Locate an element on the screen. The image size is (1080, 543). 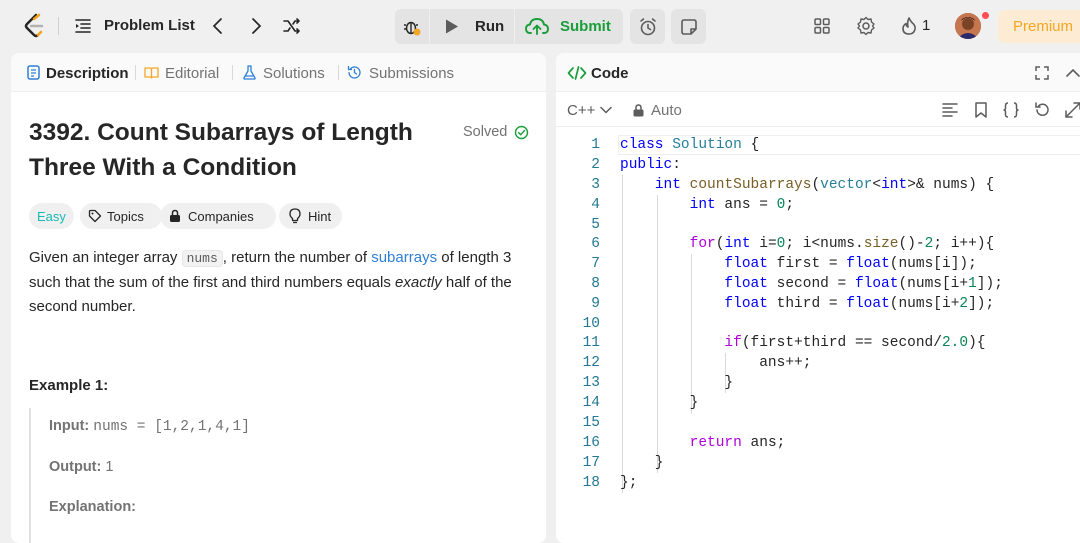
tab-editorial: Editorial is located at coordinates (192, 73).